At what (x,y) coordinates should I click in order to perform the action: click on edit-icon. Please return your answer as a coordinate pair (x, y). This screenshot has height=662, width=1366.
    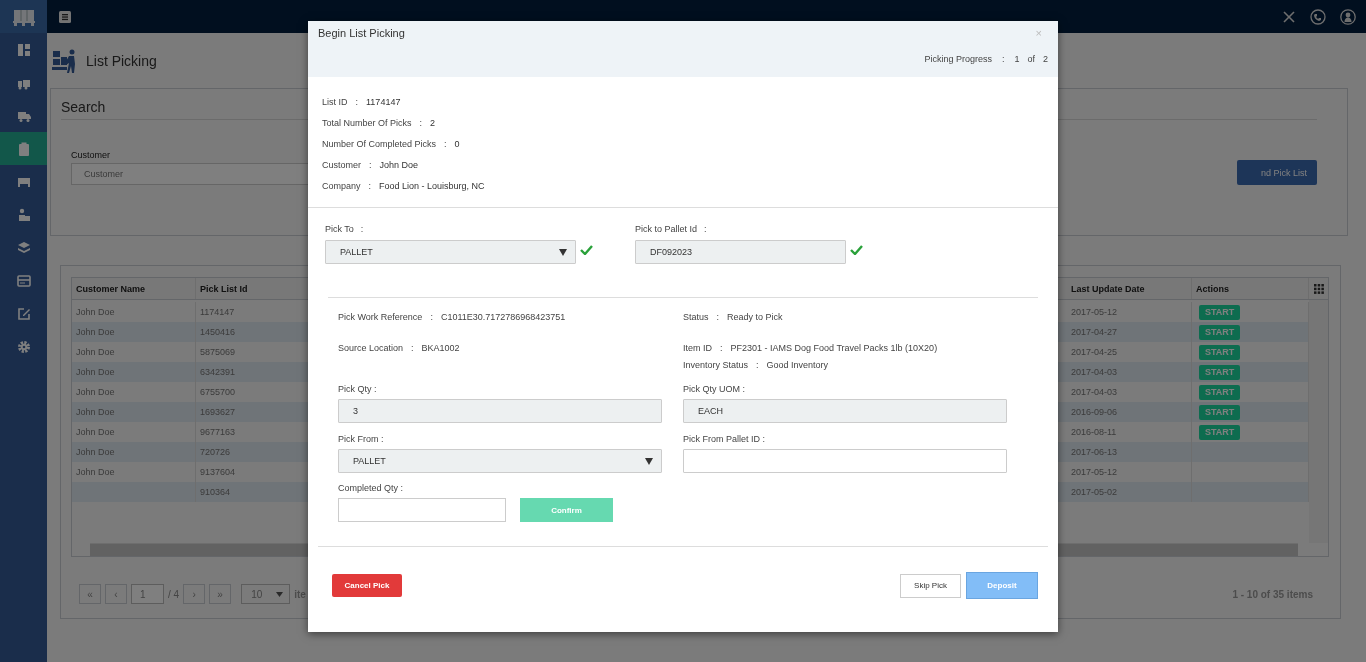
    Looking at the image, I should click on (23, 313).